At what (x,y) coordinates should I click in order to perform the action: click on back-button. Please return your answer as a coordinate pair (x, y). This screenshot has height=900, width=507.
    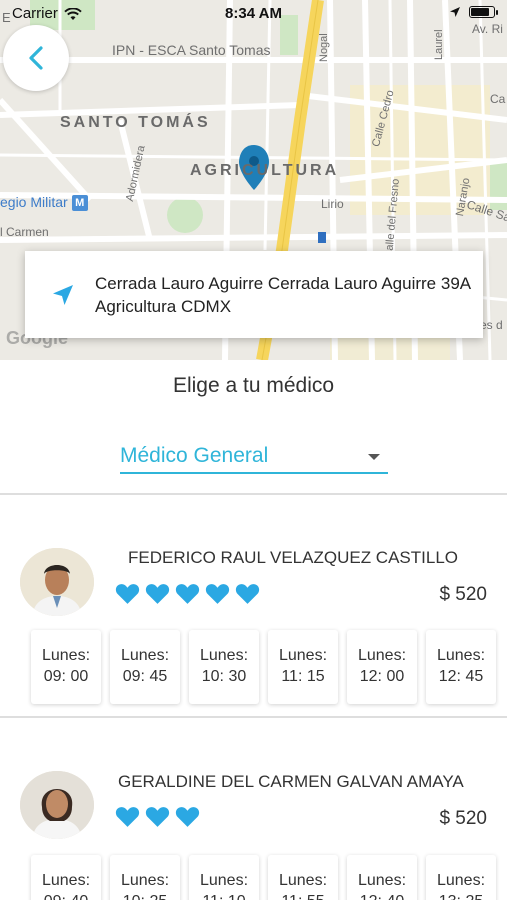
    Looking at the image, I should click on (36, 58).